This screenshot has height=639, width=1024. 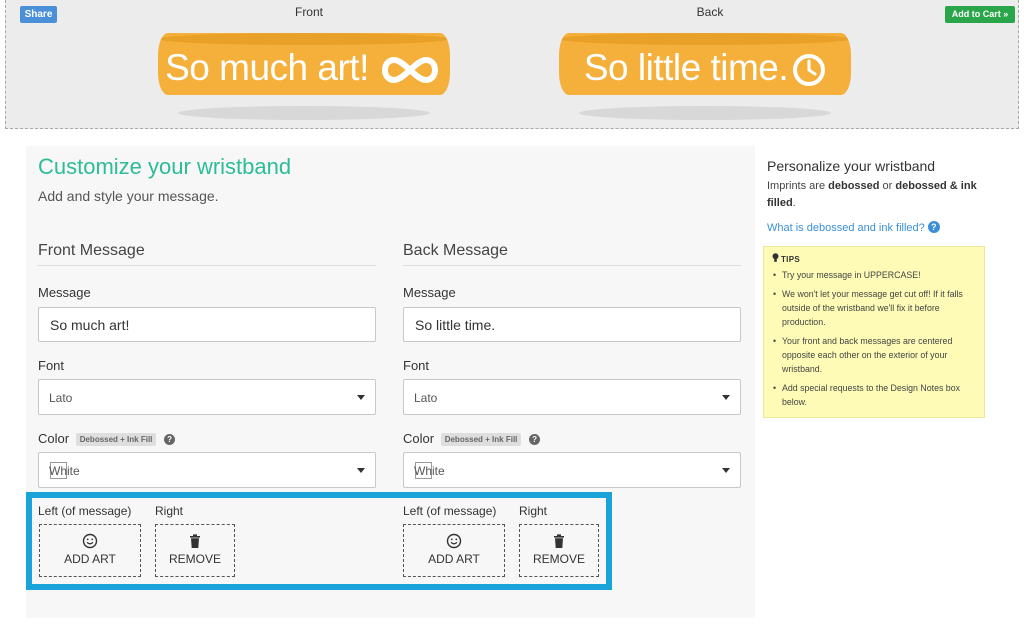 What do you see at coordinates (409, 70) in the screenshot?
I see `infinity-icon` at bounding box center [409, 70].